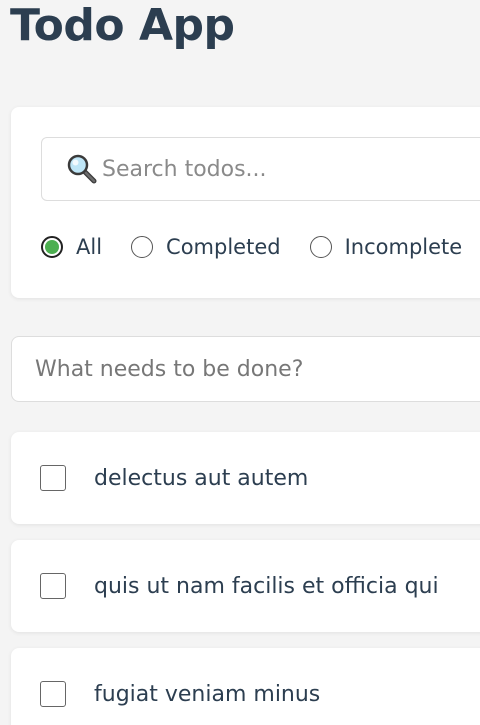 Image resolution: width=480 pixels, height=725 pixels. Describe the element at coordinates (122, 25) in the screenshot. I see `page-title: Todo App` at that location.